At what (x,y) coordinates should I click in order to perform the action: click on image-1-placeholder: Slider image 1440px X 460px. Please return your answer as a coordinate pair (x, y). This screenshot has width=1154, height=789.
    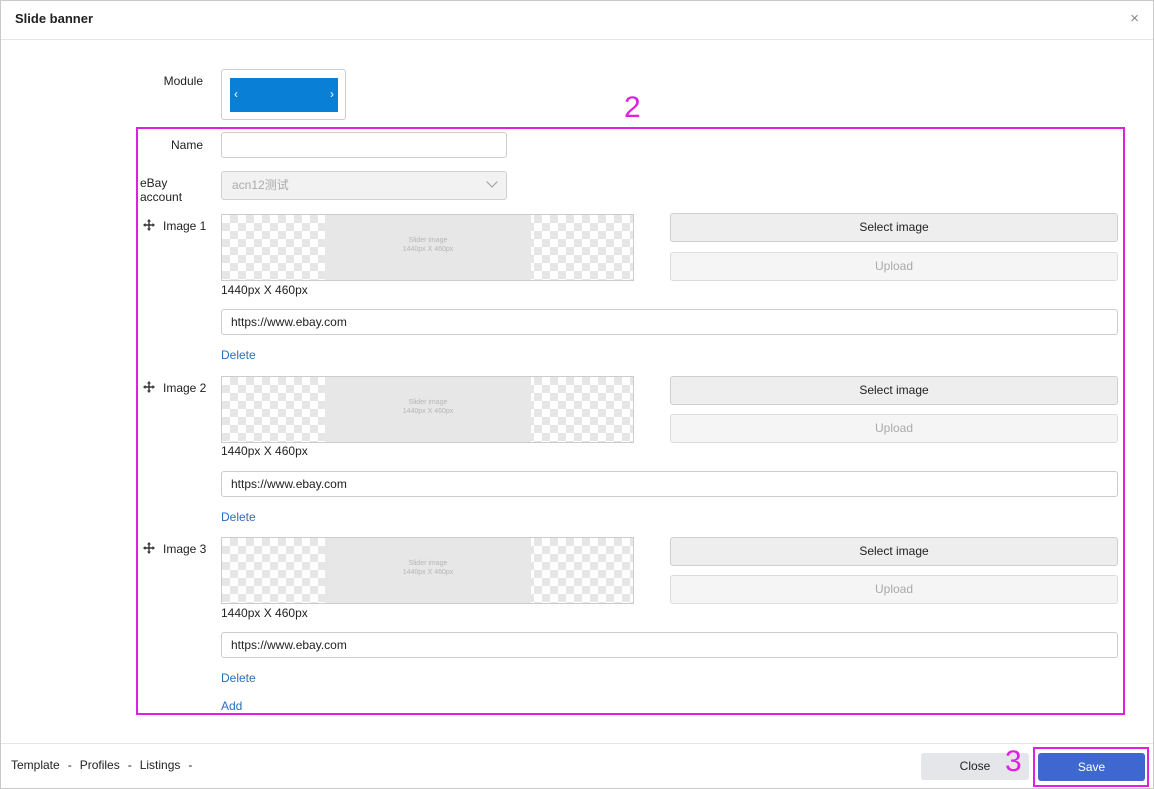
    Looking at the image, I should click on (428, 247).